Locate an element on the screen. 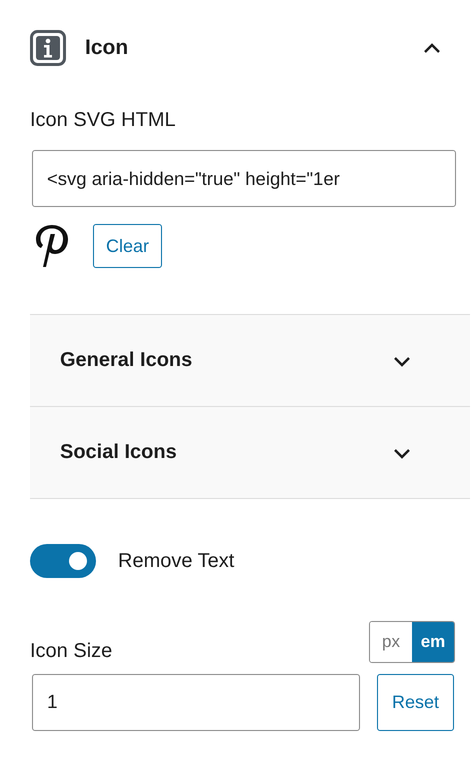  clear-button: Clear is located at coordinates (127, 246).